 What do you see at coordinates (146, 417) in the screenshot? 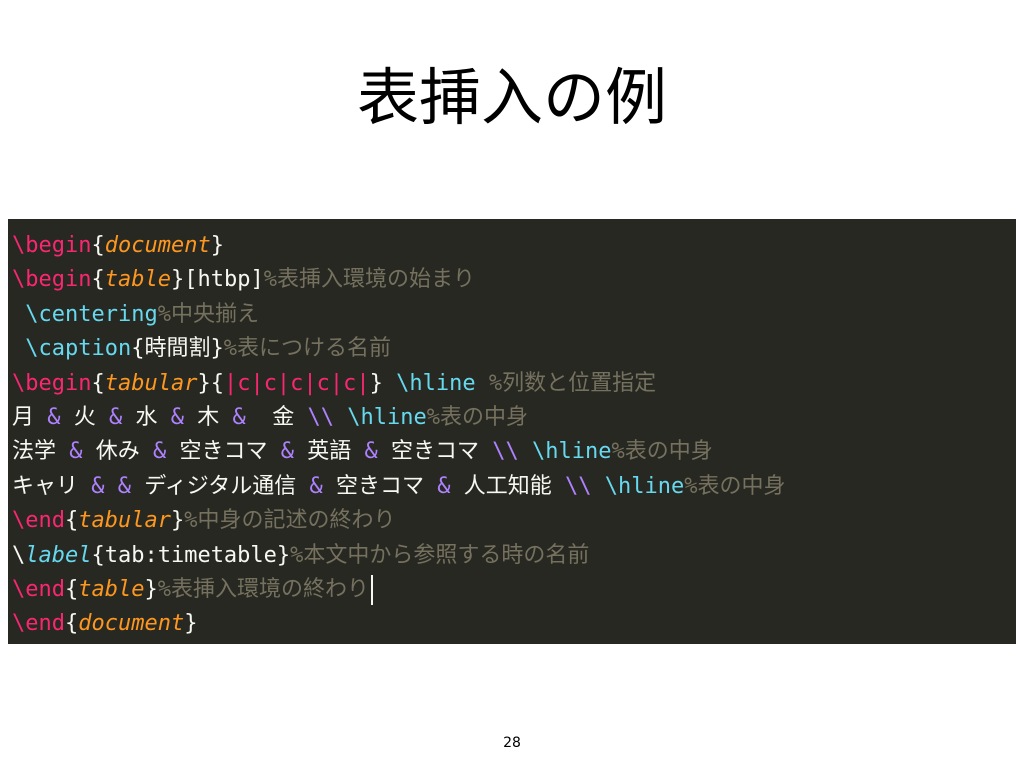
I see `code-text: 水` at bounding box center [146, 417].